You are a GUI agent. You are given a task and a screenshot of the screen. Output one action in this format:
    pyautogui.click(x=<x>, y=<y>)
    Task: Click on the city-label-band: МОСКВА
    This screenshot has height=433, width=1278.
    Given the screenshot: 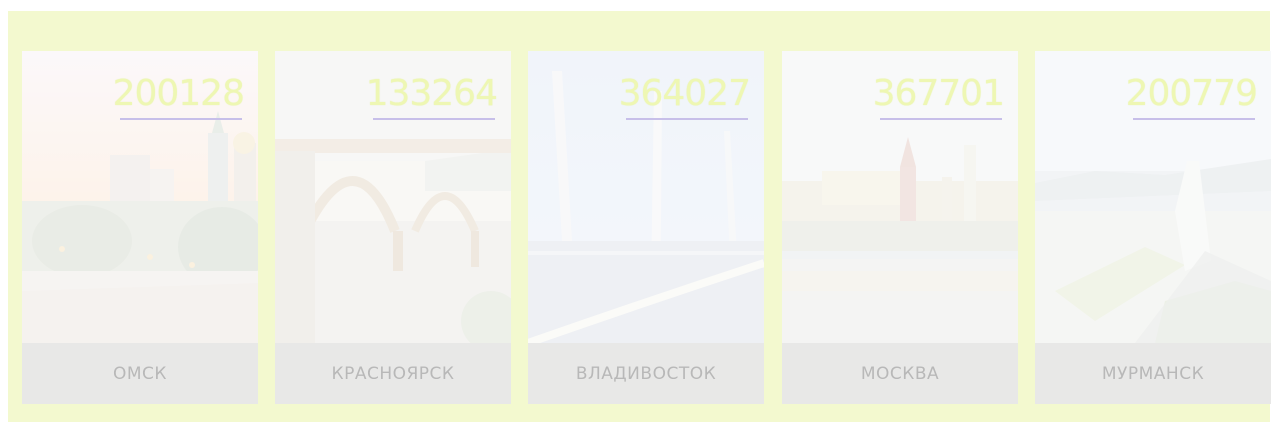 What is the action you would take?
    pyautogui.click(x=900, y=373)
    